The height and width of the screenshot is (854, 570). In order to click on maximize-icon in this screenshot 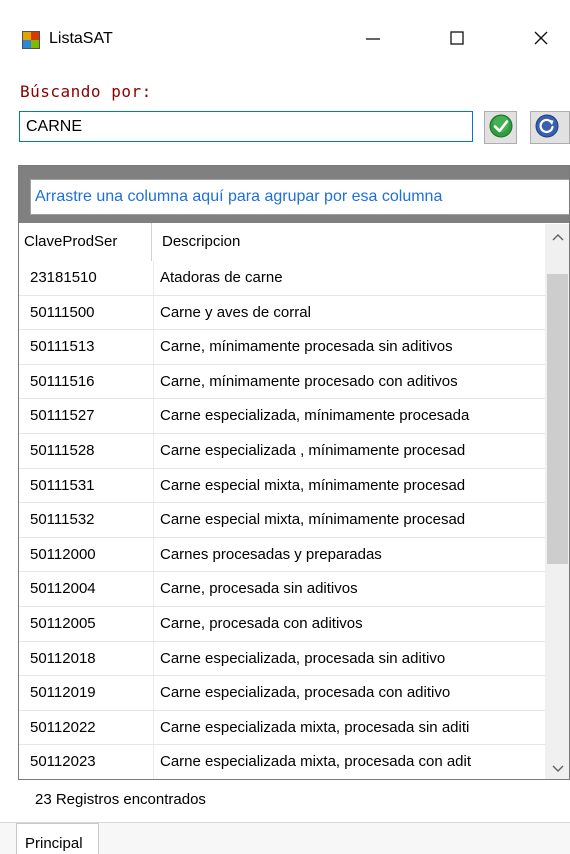, I will do `click(457, 40)`.